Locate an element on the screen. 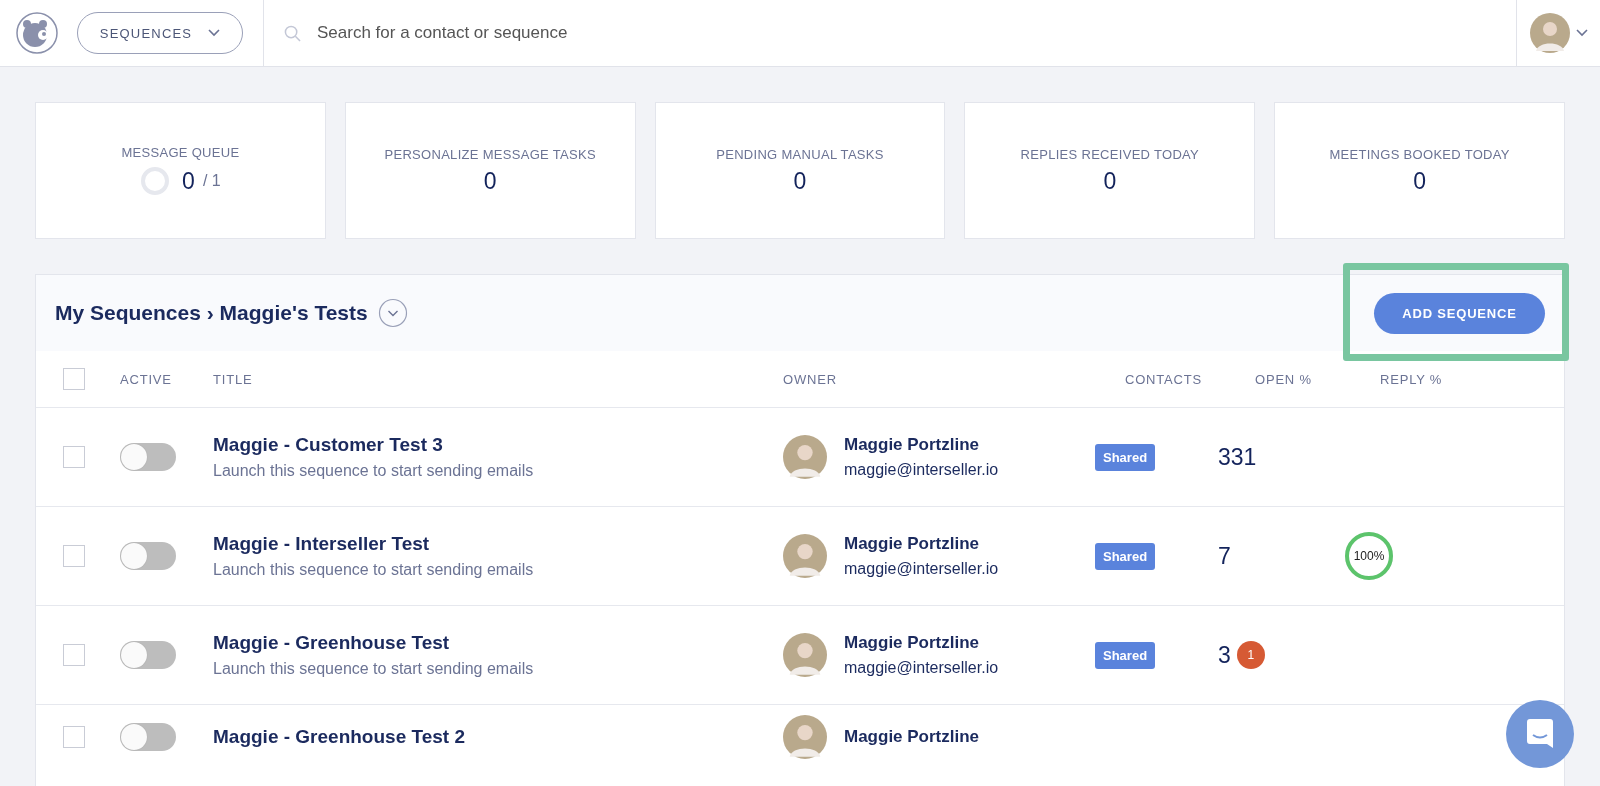 This screenshot has height=786, width=1600. sequence-title: Maggie - Customer Test 3 is located at coordinates (498, 445).